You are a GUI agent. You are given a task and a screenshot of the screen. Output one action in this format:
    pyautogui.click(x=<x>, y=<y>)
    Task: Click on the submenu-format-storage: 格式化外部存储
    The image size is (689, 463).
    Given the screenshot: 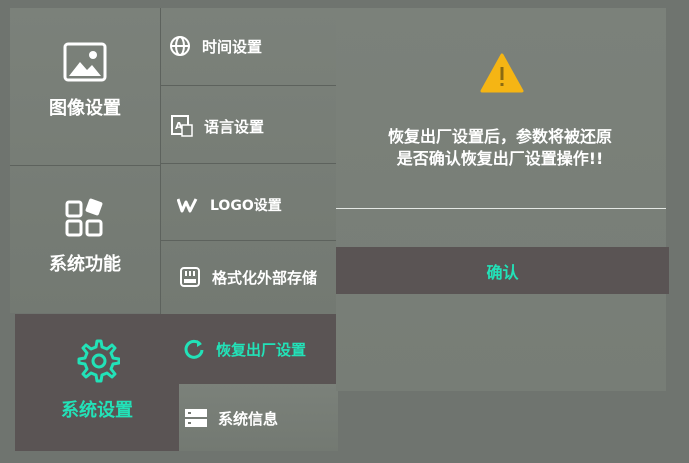 What is the action you would take?
    pyautogui.click(x=247, y=277)
    